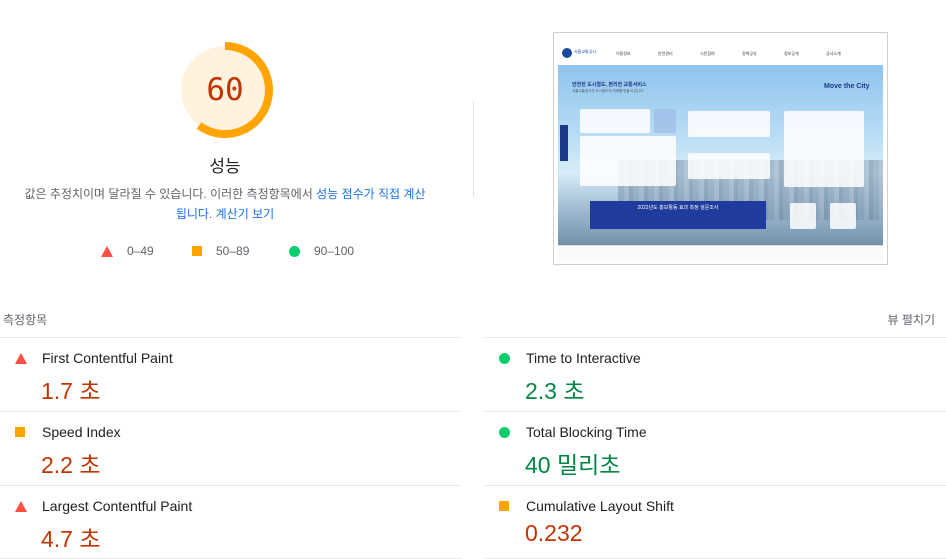  I want to click on metric-name: Total Blocking Time, so click(586, 432).